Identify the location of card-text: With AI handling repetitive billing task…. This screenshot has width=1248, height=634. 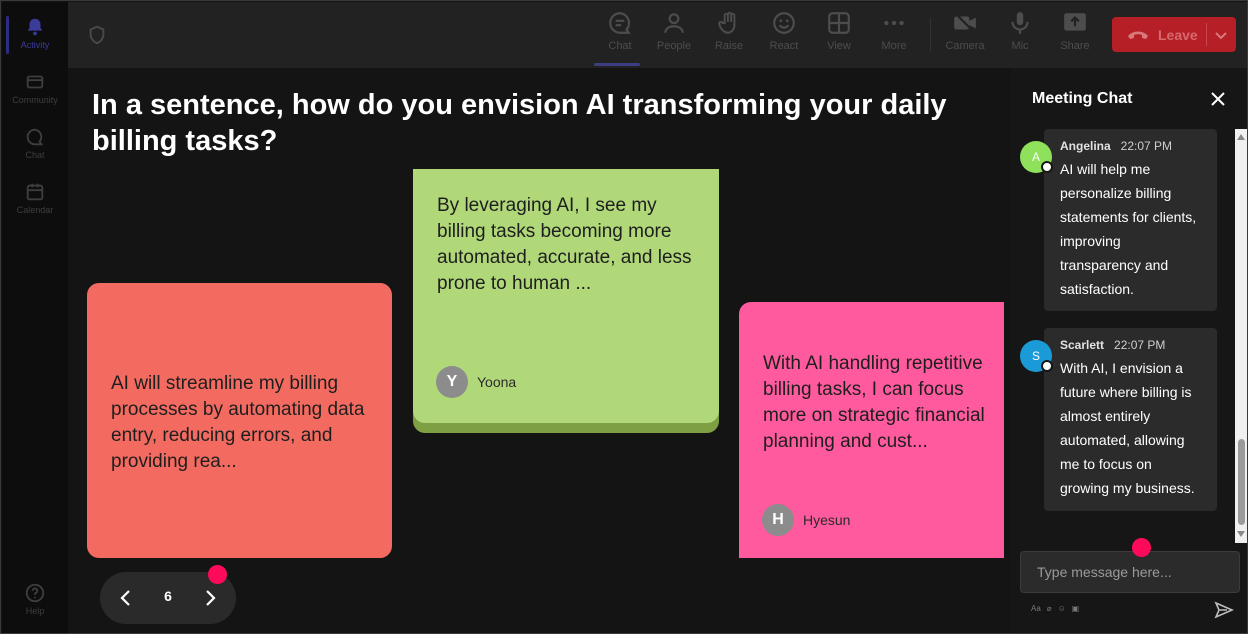
(874, 402).